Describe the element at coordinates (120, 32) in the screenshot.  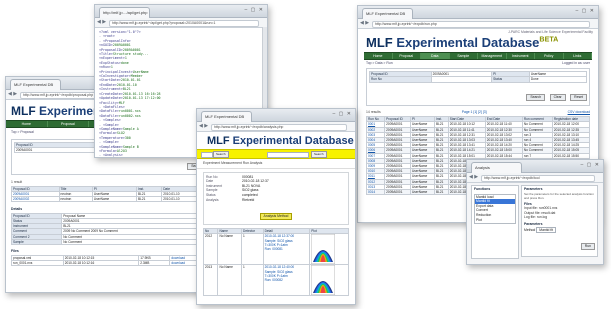
I see `xml-tag: <?xml version="1.0"?>` at that location.